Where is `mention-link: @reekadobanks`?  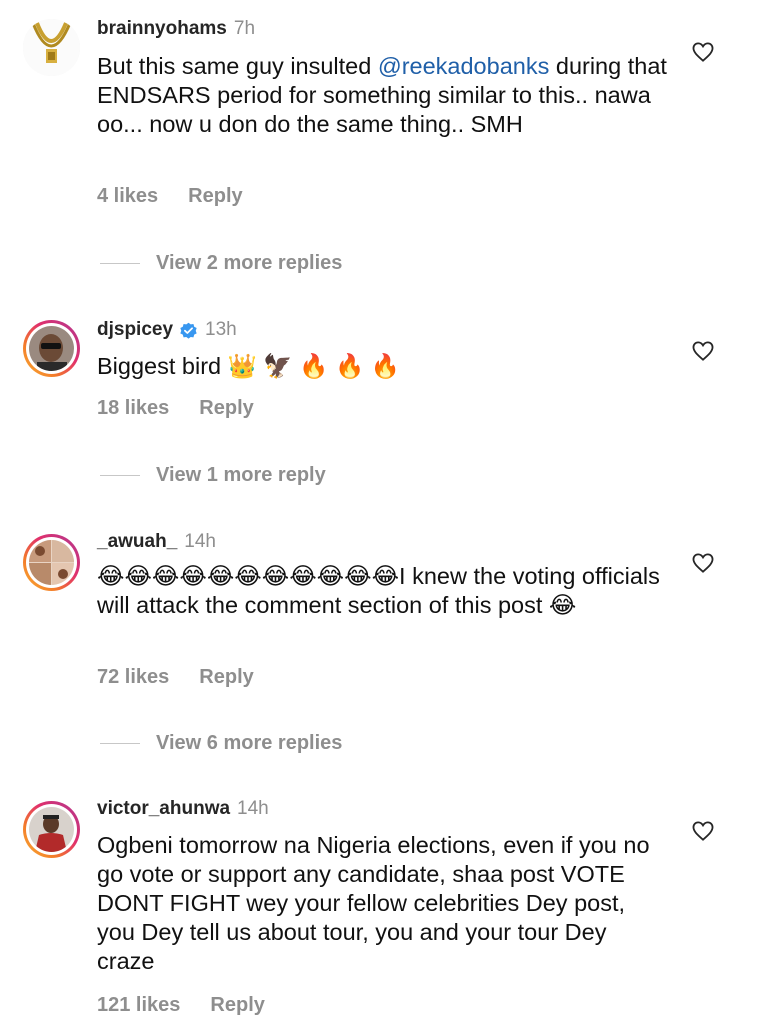 mention-link: @reekadobanks is located at coordinates (464, 66).